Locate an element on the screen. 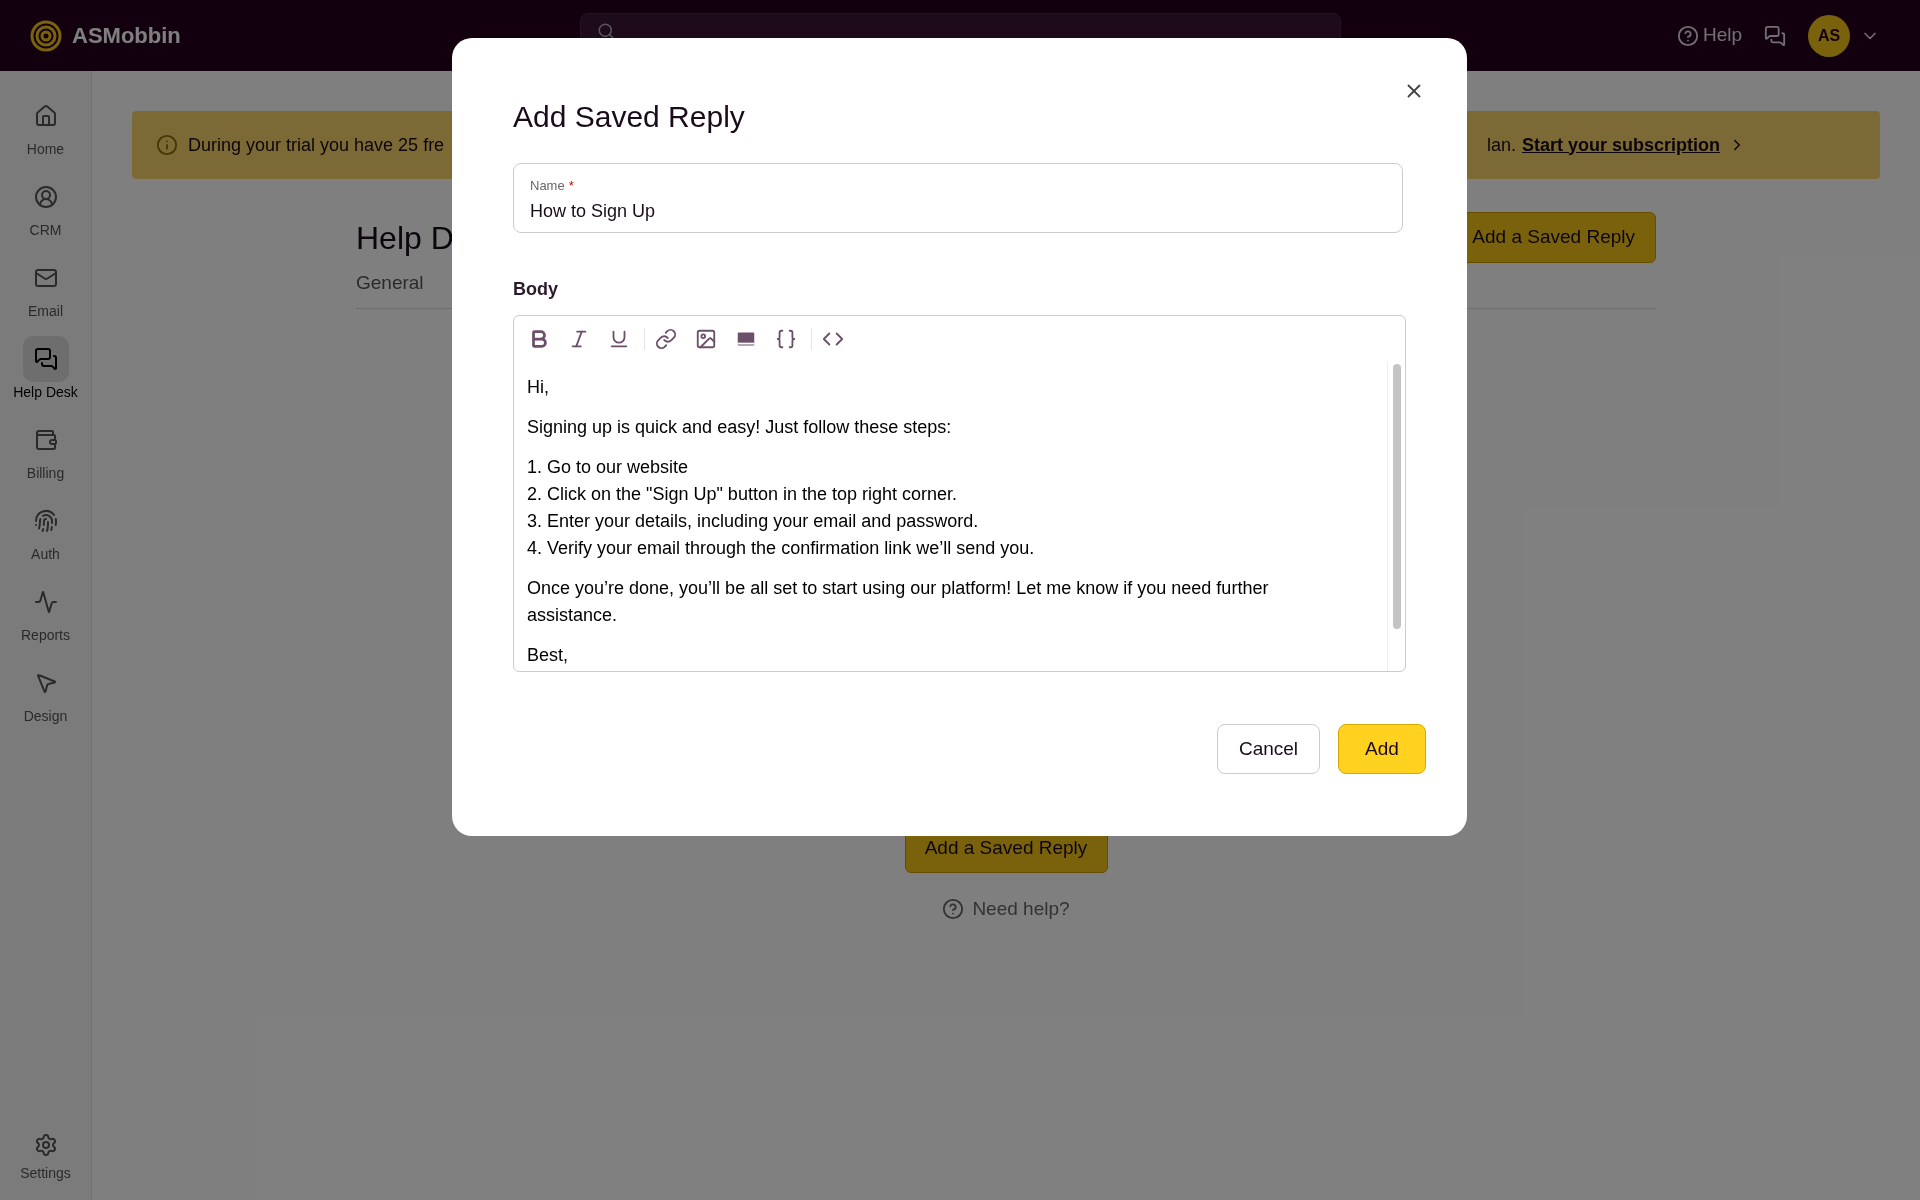 The height and width of the screenshot is (1200, 1920). sidebar-item: CRM is located at coordinates (46, 212).